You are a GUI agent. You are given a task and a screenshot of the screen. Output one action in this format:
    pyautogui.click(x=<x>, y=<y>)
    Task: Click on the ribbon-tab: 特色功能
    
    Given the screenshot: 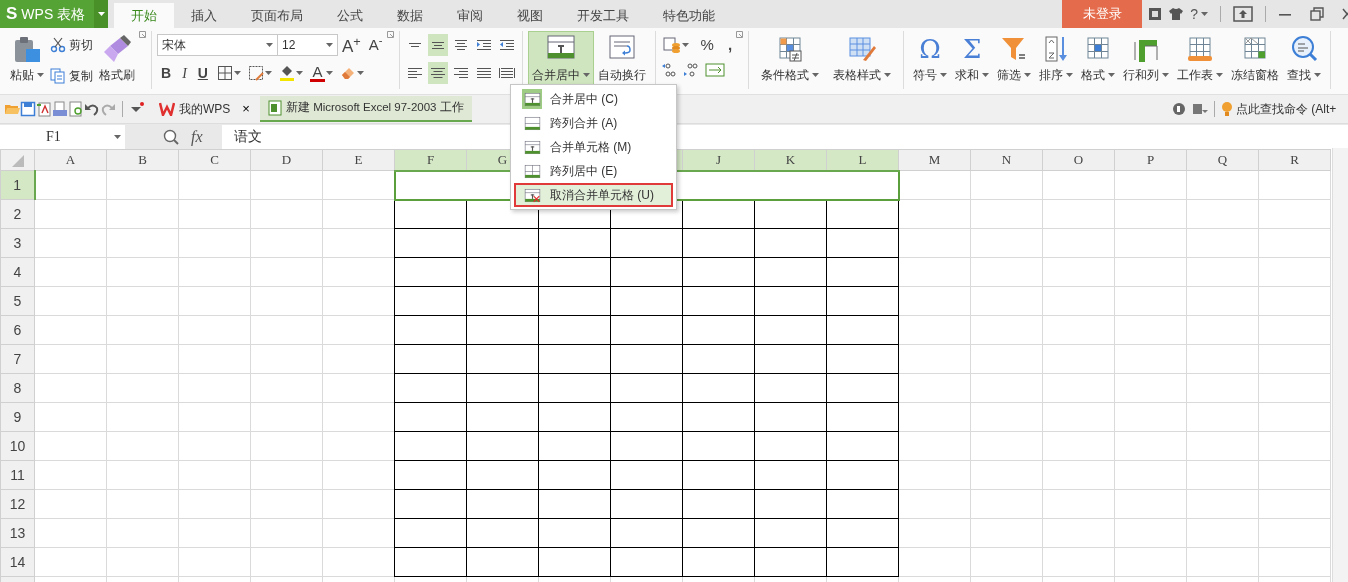 What is the action you would take?
    pyautogui.click(x=689, y=15)
    